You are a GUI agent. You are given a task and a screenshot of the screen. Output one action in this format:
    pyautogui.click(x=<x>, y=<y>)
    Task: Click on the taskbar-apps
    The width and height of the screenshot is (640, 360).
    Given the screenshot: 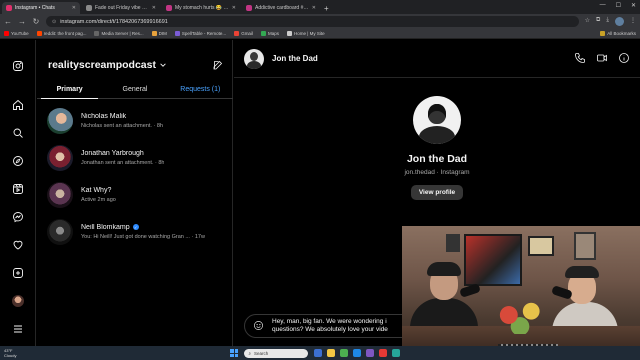 What is the action you would take?
    pyautogui.click(x=357, y=353)
    